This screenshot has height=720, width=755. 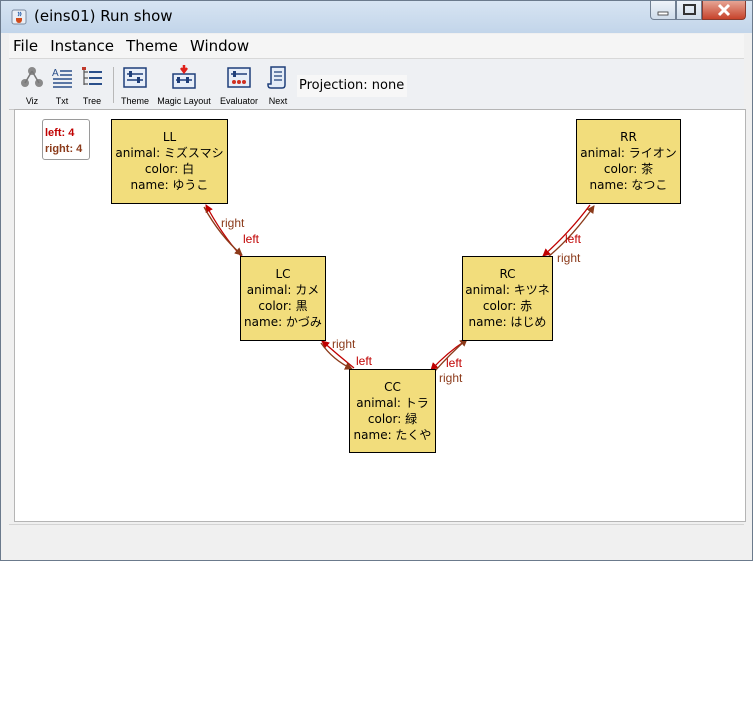 I want to click on node-rr: RR animal: ライオン color: 茶 name: なつこ, so click(x=628, y=161).